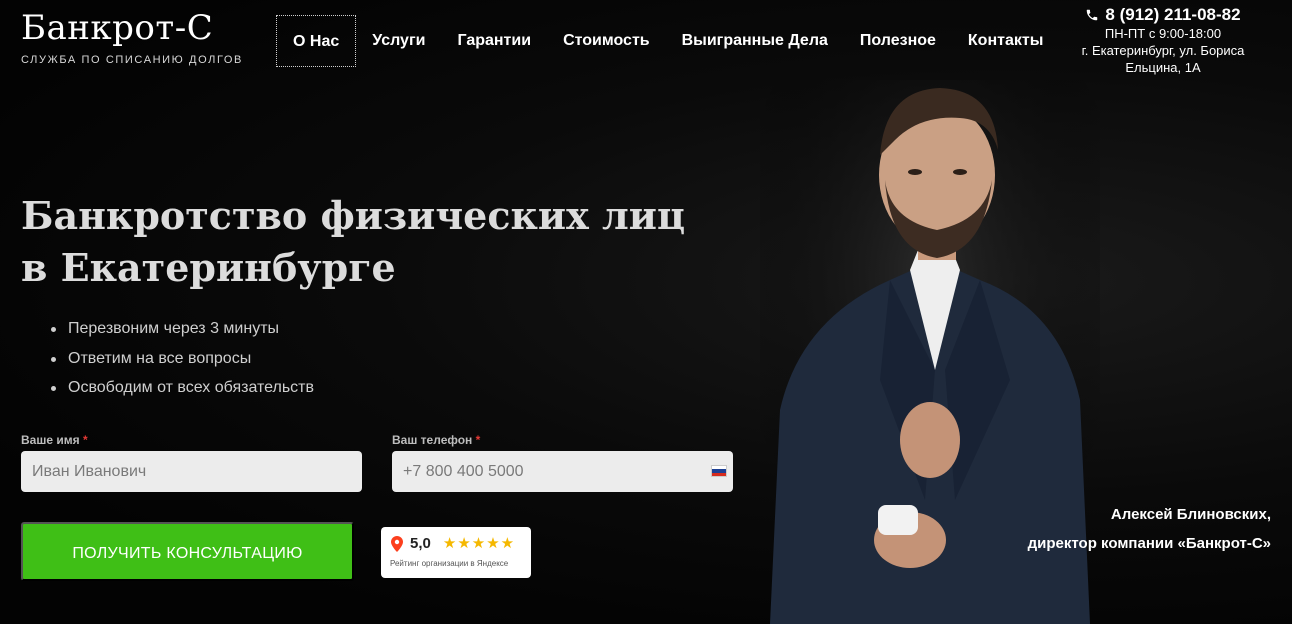 Image resolution: width=1292 pixels, height=624 pixels. I want to click on working-hours: ПН-ПТ с 9:00-18:00, so click(1163, 33).